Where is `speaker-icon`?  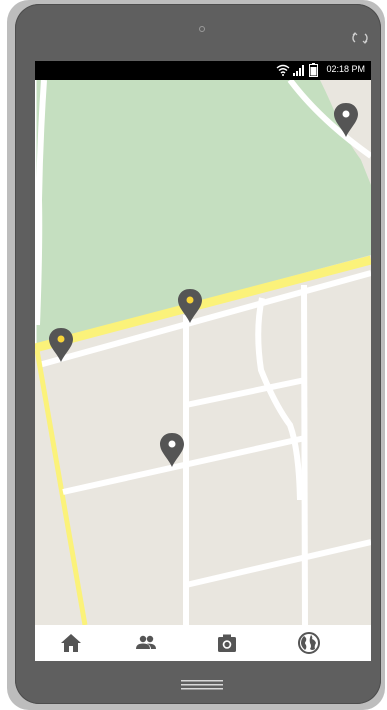 speaker-icon is located at coordinates (202, 29).